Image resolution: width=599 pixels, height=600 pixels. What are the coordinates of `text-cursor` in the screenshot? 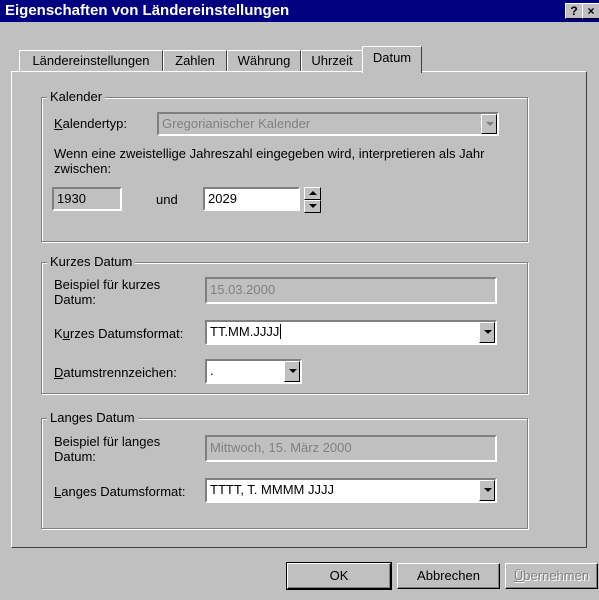 It's located at (281, 331).